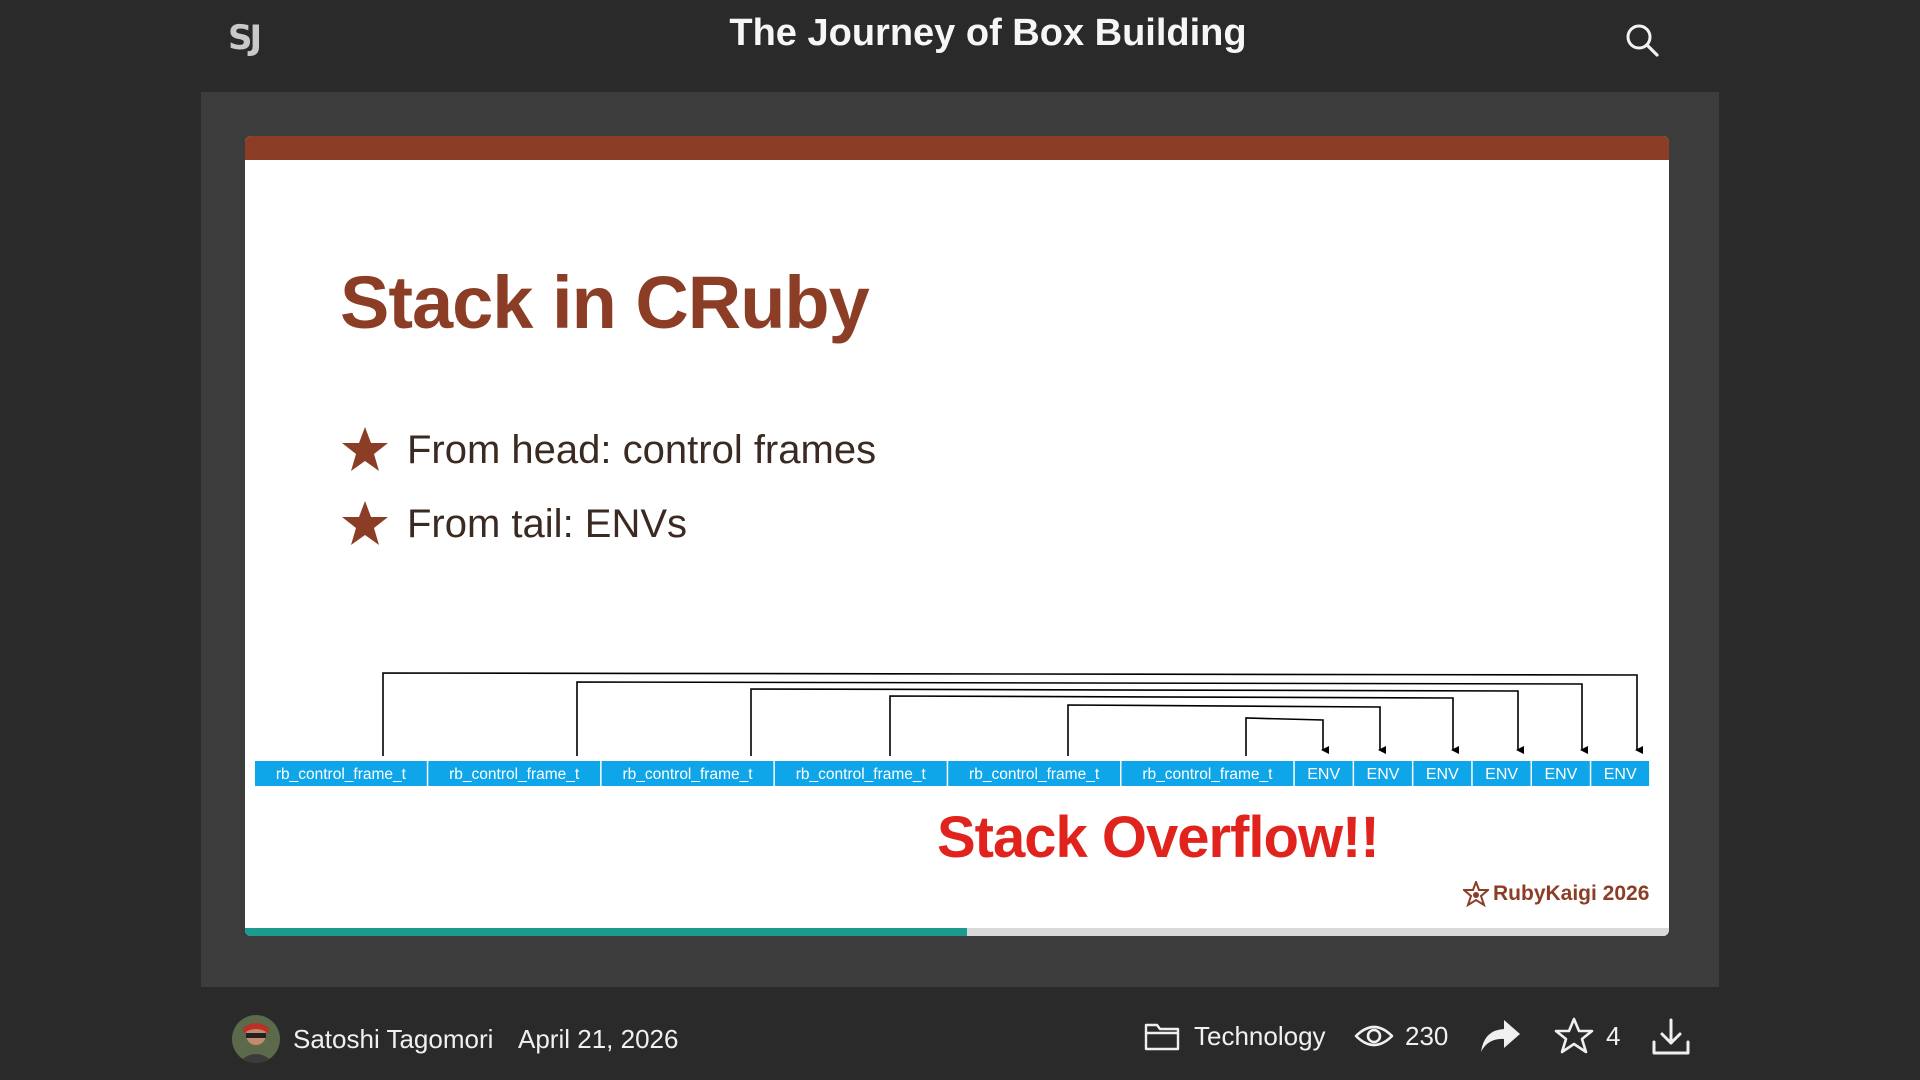 Image resolution: width=1920 pixels, height=1080 pixels. What do you see at coordinates (1571, 893) in the screenshot?
I see `event-name: RubyKaigi 2026` at bounding box center [1571, 893].